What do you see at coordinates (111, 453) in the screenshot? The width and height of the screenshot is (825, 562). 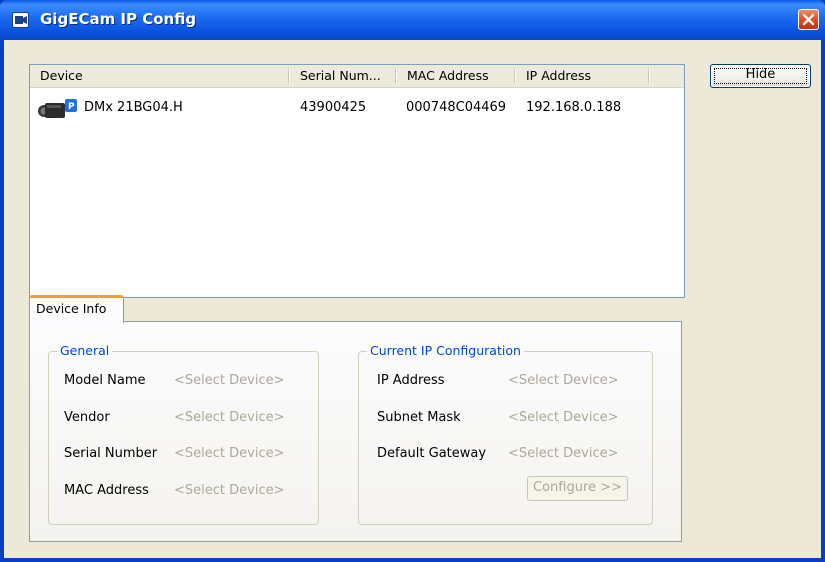 I see `serial-number-label: Serial Number` at bounding box center [111, 453].